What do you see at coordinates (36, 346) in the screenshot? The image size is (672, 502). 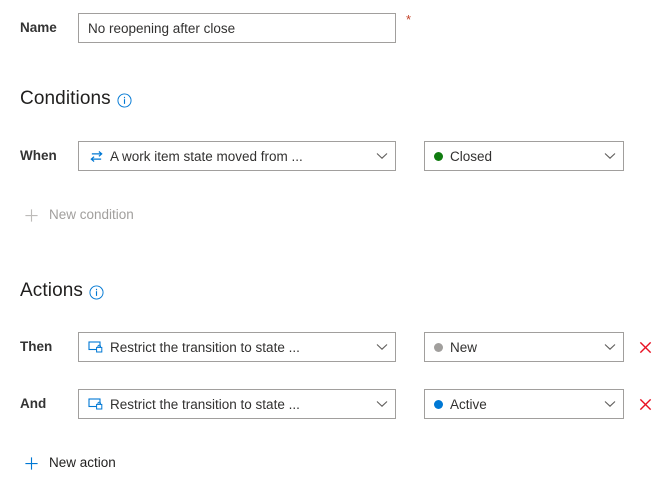 I see `then-label: Then` at bounding box center [36, 346].